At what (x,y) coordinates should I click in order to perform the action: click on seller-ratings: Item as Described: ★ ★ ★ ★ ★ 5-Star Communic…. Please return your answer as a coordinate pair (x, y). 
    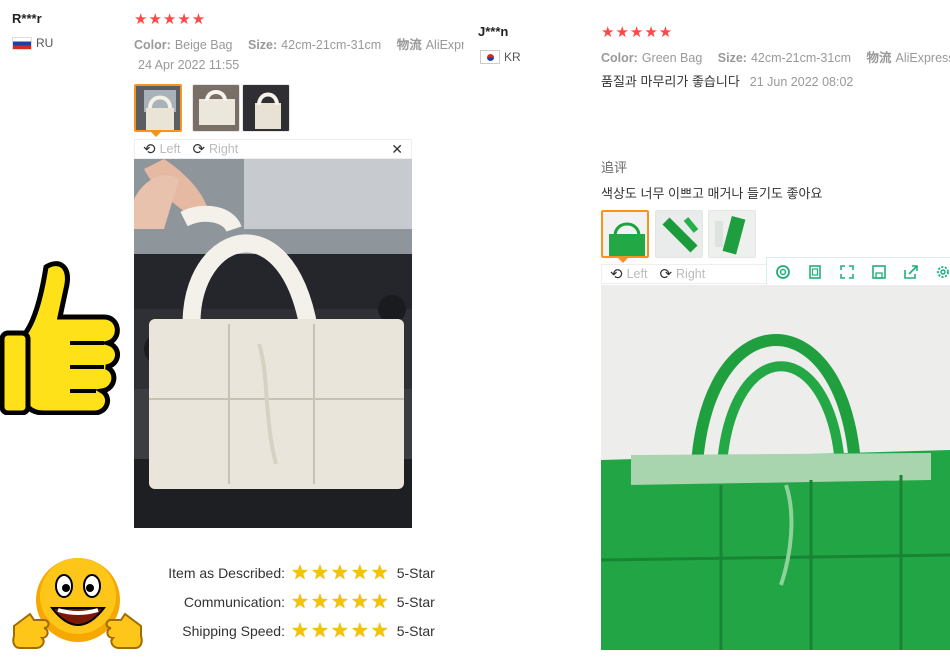
    Looking at the image, I should click on (287, 601).